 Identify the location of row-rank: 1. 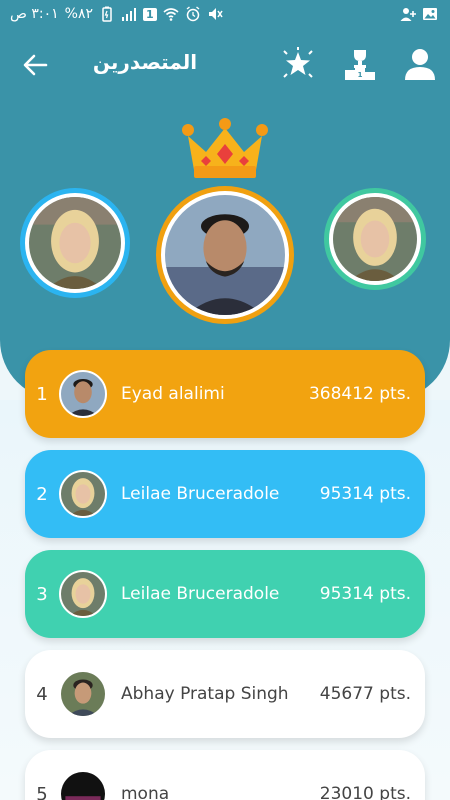
(42, 394).